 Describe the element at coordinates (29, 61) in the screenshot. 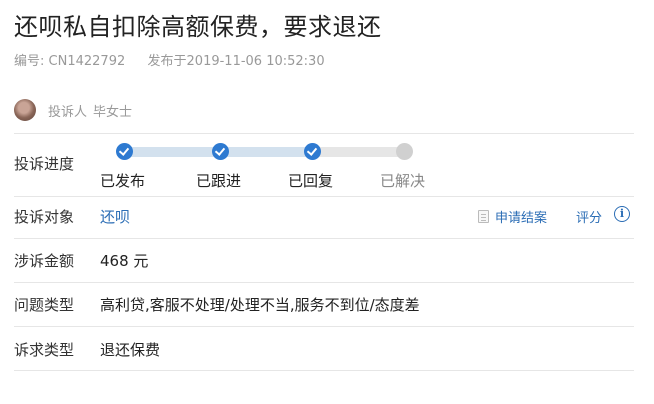

I see `id-label: 编号:` at that location.